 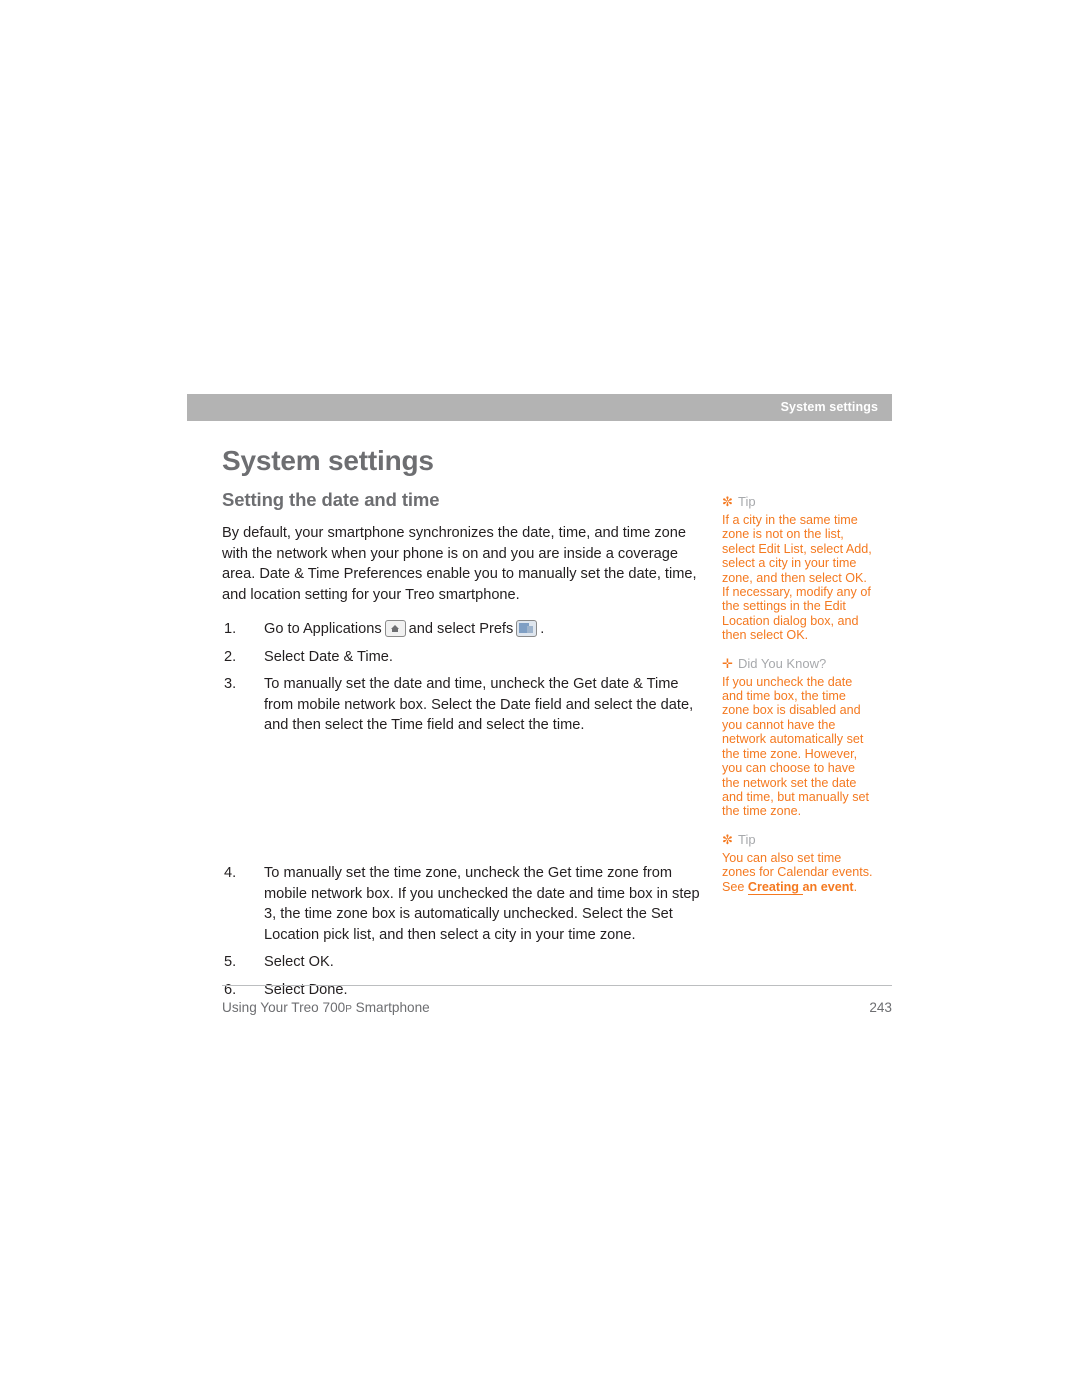 I want to click on page-number: 243, so click(x=880, y=1007).